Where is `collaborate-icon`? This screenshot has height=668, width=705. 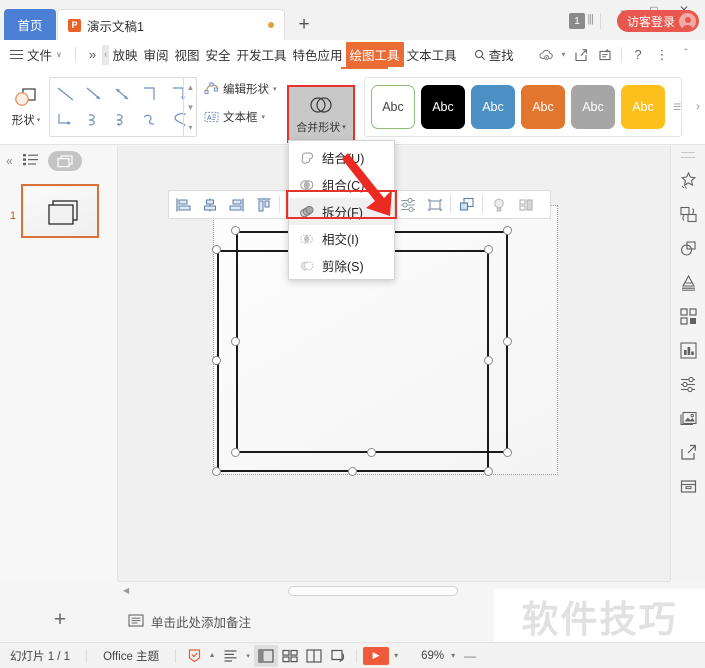 collaborate-icon is located at coordinates (605, 55).